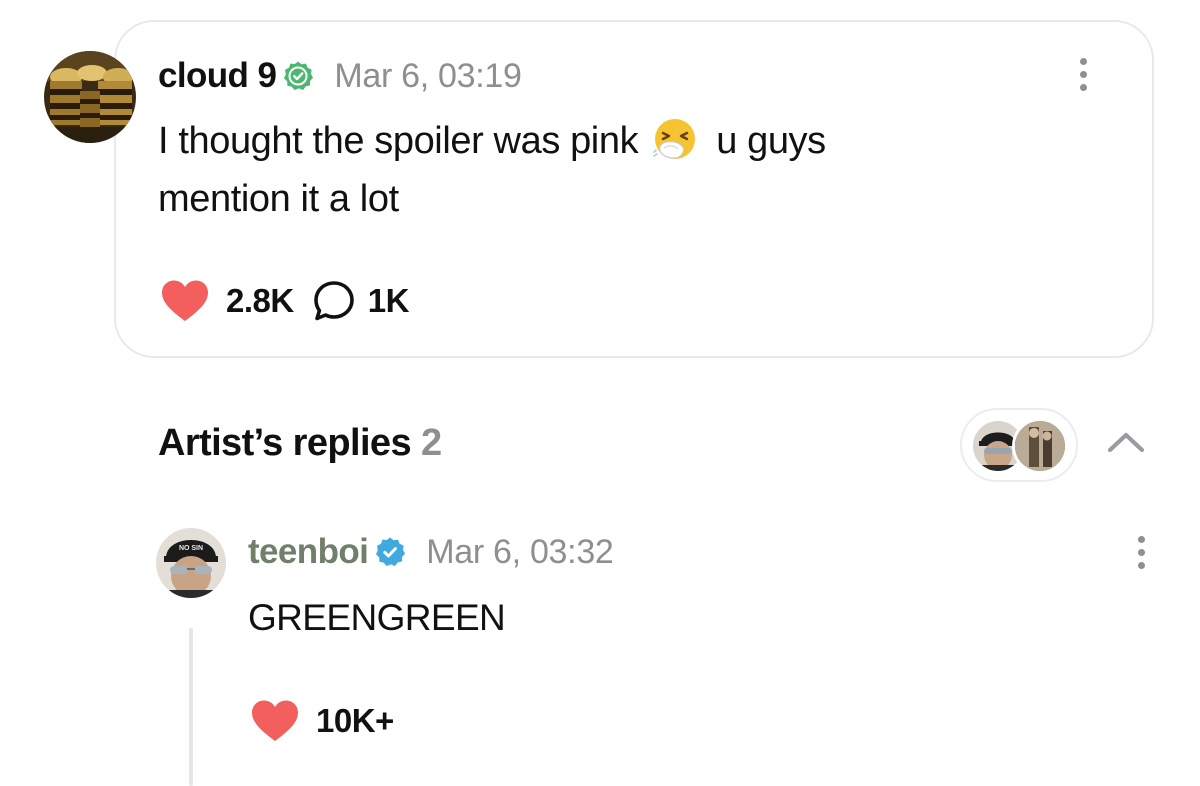 The image size is (1200, 786). Describe the element at coordinates (191, 563) in the screenshot. I see `avatar: NO SIN` at that location.